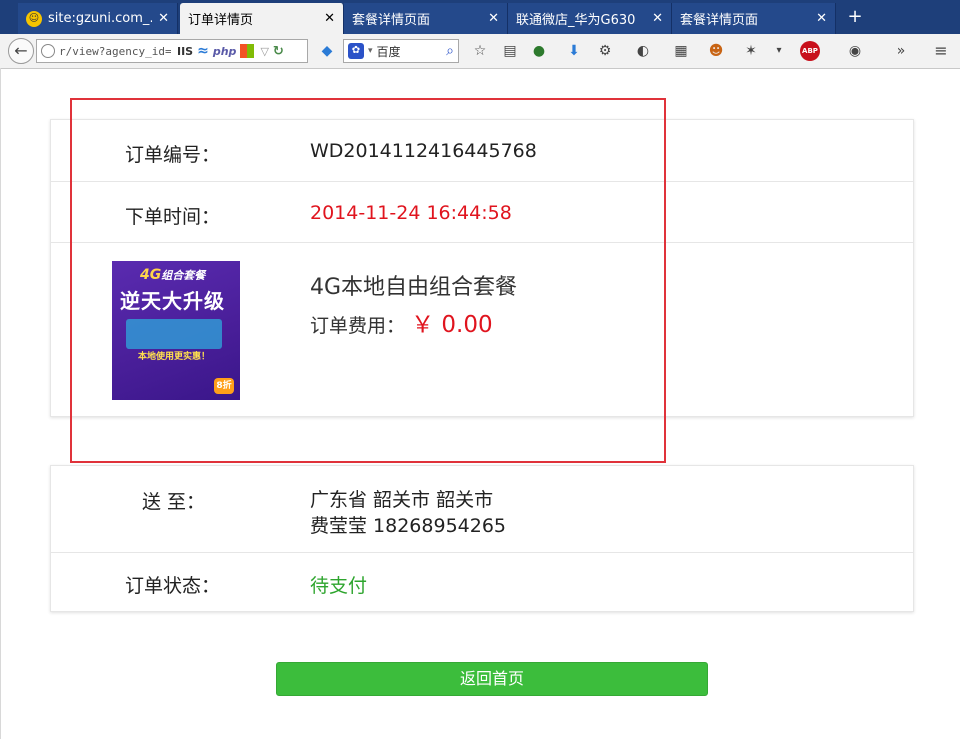 Image resolution: width=960 pixels, height=739 pixels. I want to click on back-home-button: 返回首页, so click(492, 679).